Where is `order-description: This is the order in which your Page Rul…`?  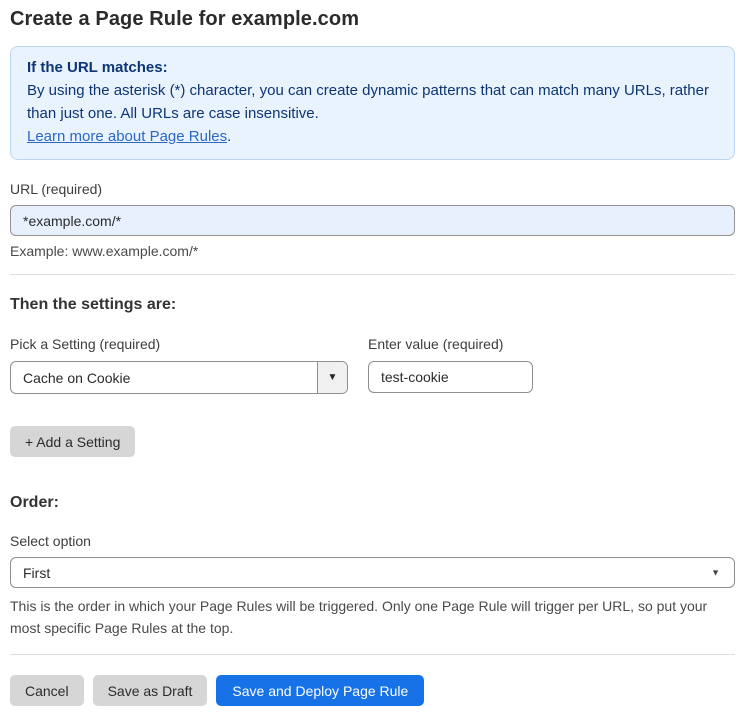
order-description: This is the order in which your Page Rul… is located at coordinates (359, 617).